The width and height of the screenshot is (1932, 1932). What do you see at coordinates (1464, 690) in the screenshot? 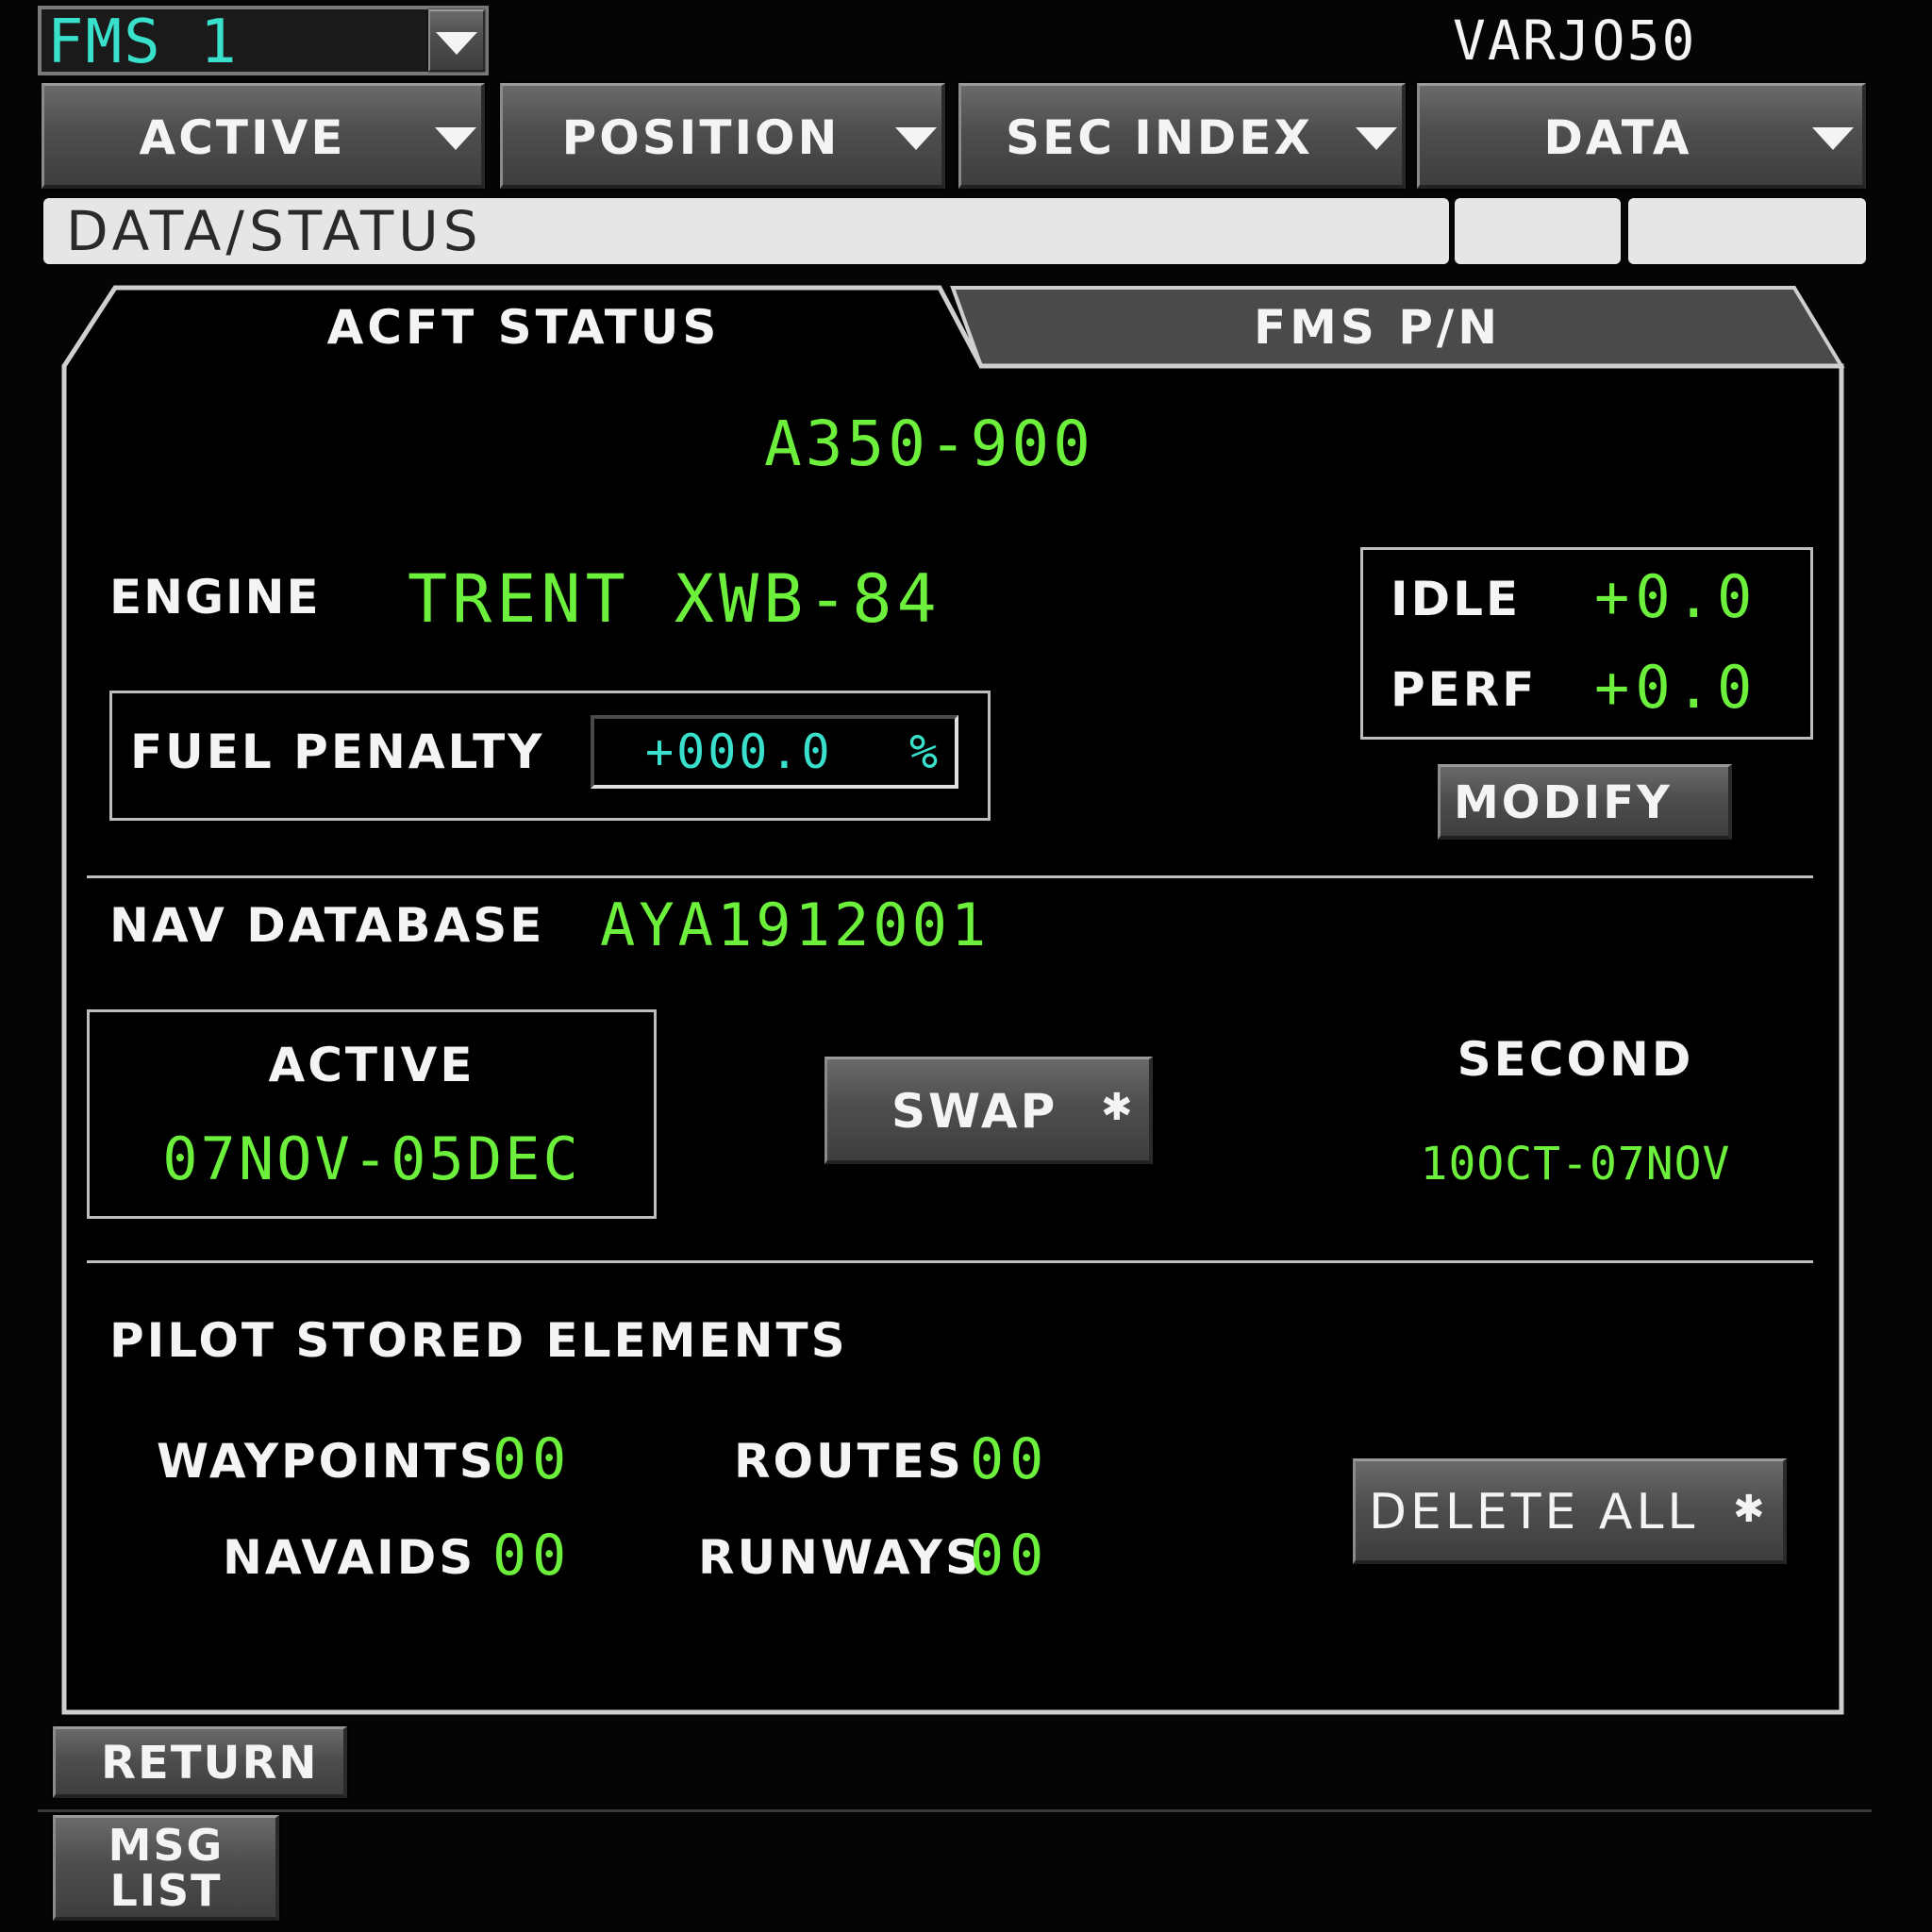
I see `perf-label: PERF` at bounding box center [1464, 690].